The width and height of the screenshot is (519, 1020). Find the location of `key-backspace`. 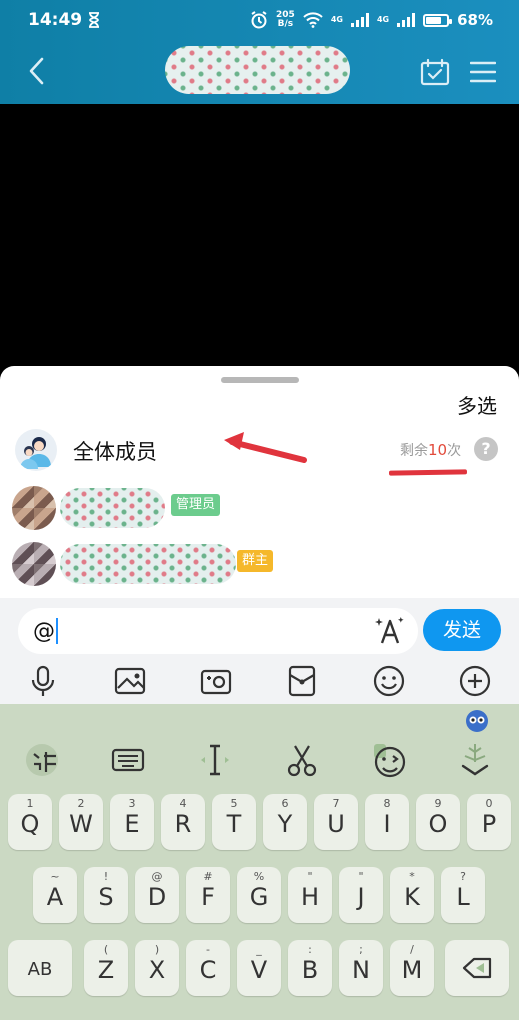

key-backspace is located at coordinates (477, 968).